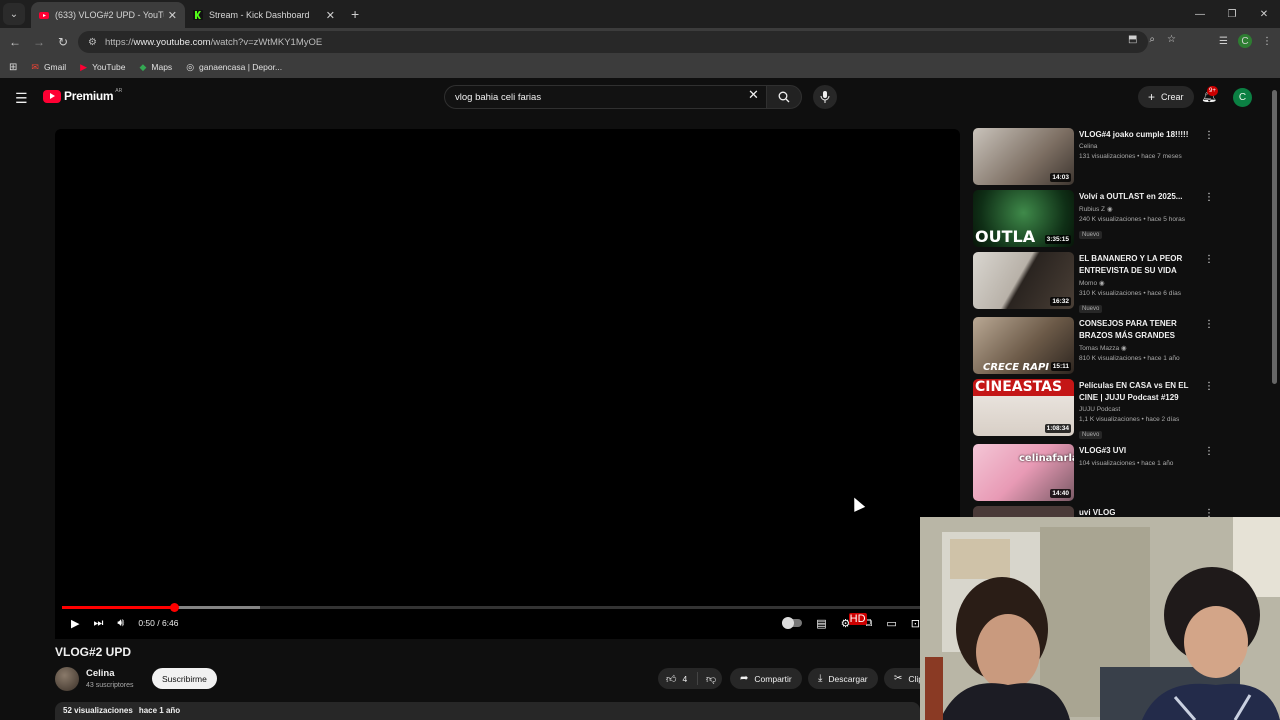 The image size is (1280, 720). I want to click on volume-icon: 🔊︎, so click(120, 623).